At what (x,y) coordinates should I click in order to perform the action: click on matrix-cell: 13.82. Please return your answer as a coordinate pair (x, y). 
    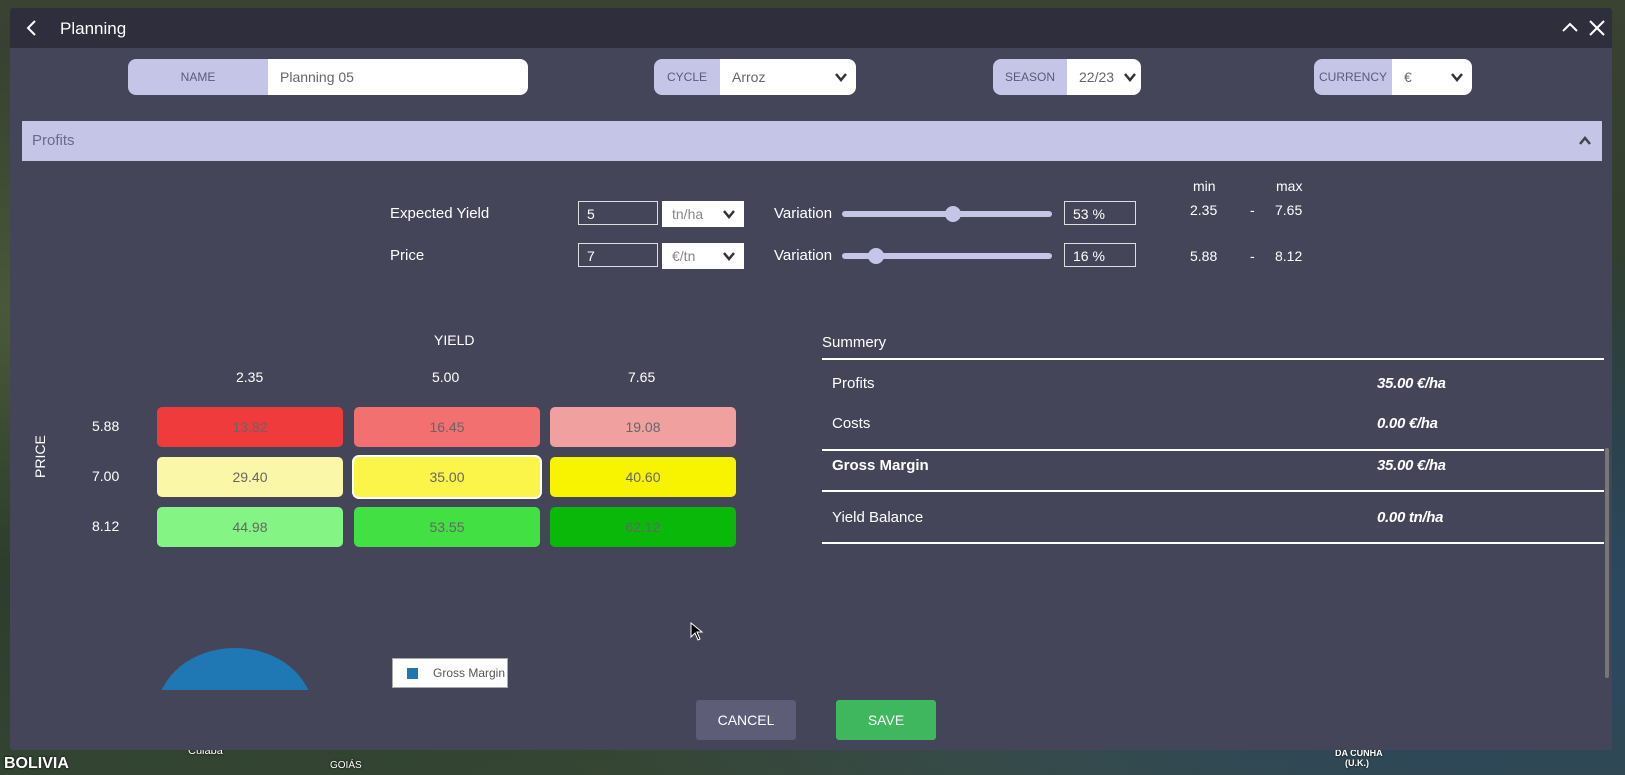
    Looking at the image, I should click on (250, 427).